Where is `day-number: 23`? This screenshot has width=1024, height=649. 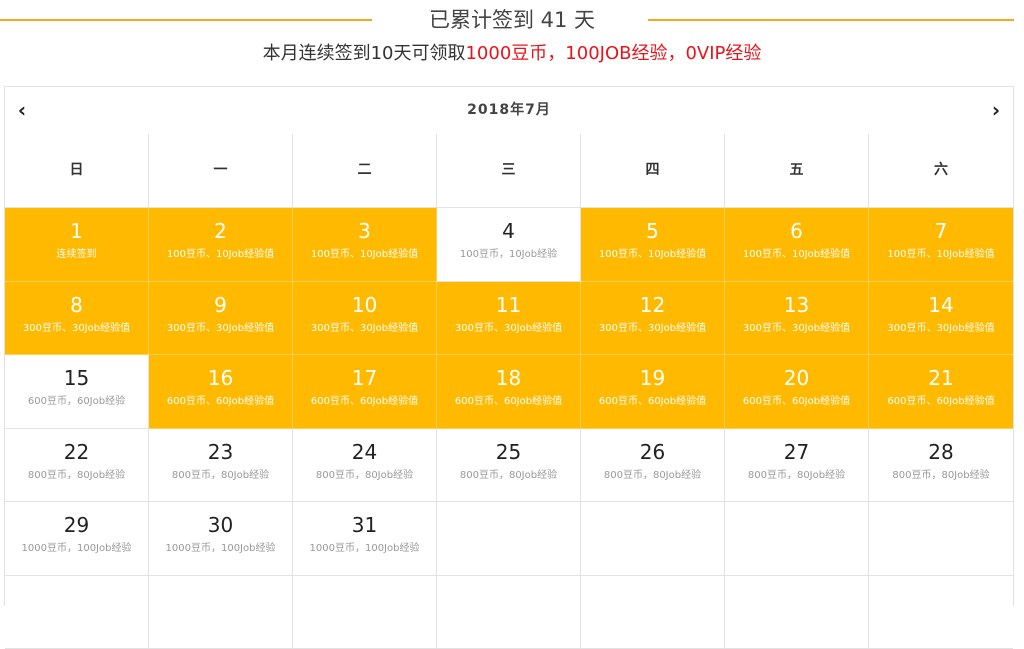 day-number: 23 is located at coordinates (220, 446).